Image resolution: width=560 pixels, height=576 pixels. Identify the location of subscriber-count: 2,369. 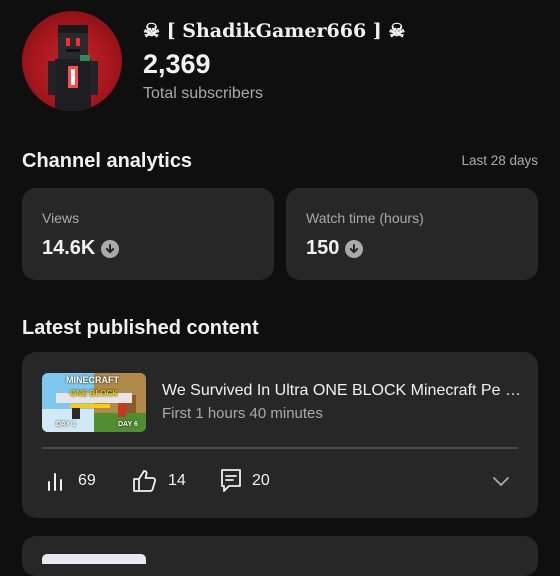
(177, 64).